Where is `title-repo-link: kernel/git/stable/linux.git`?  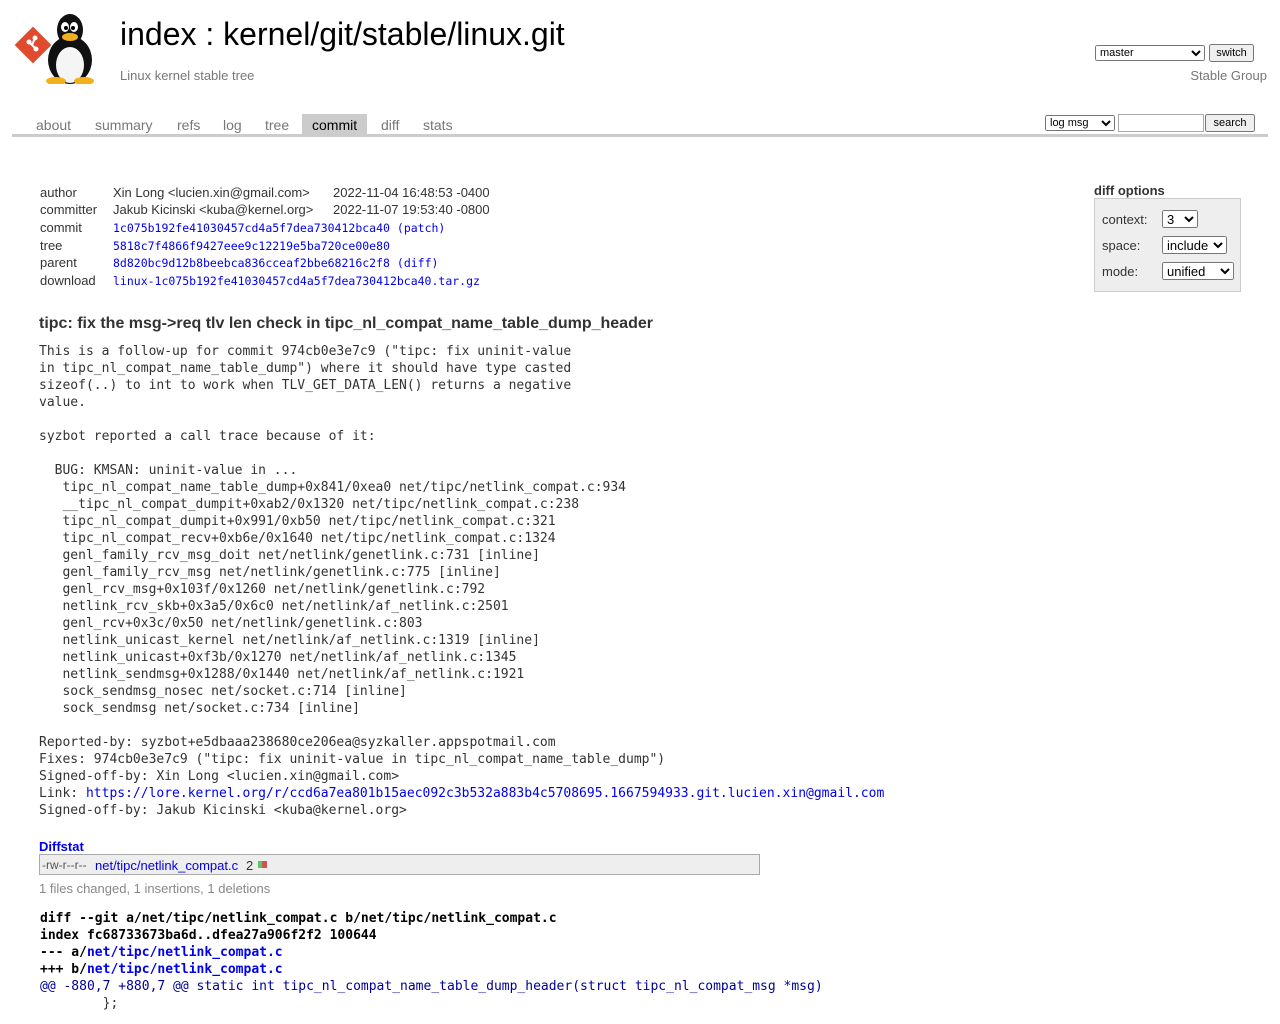 title-repo-link: kernel/git/stable/linux.git is located at coordinates (394, 34).